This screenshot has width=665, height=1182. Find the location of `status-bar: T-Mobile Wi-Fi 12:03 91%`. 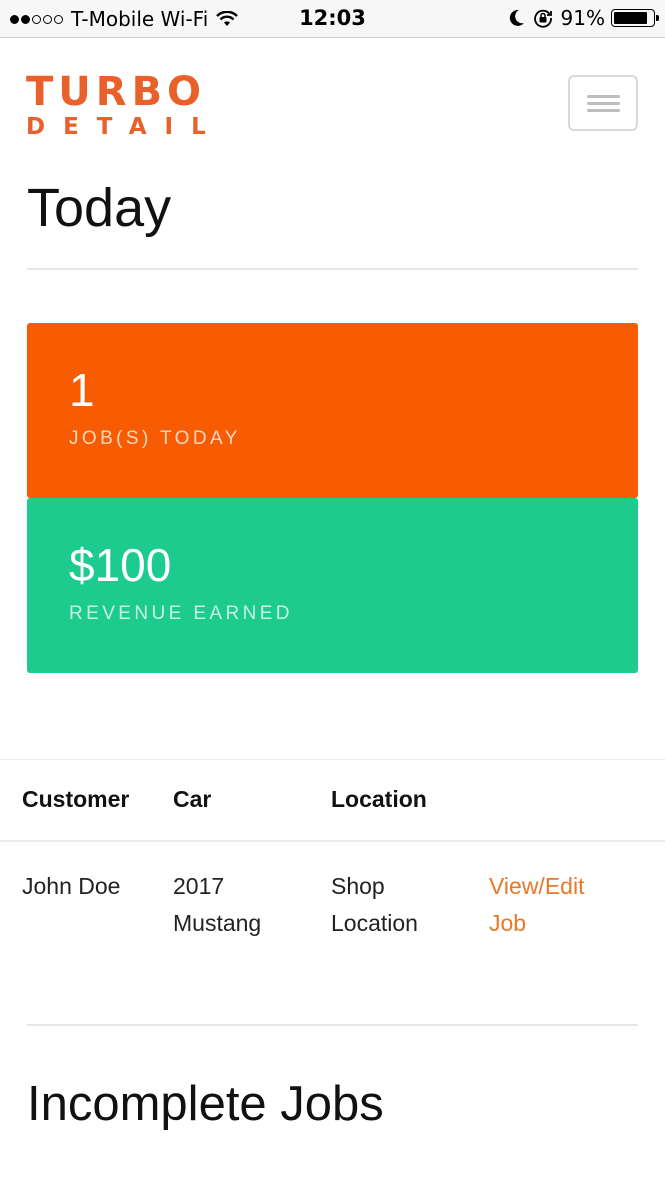

status-bar: T-Mobile Wi-Fi 12:03 91% is located at coordinates (332, 19).